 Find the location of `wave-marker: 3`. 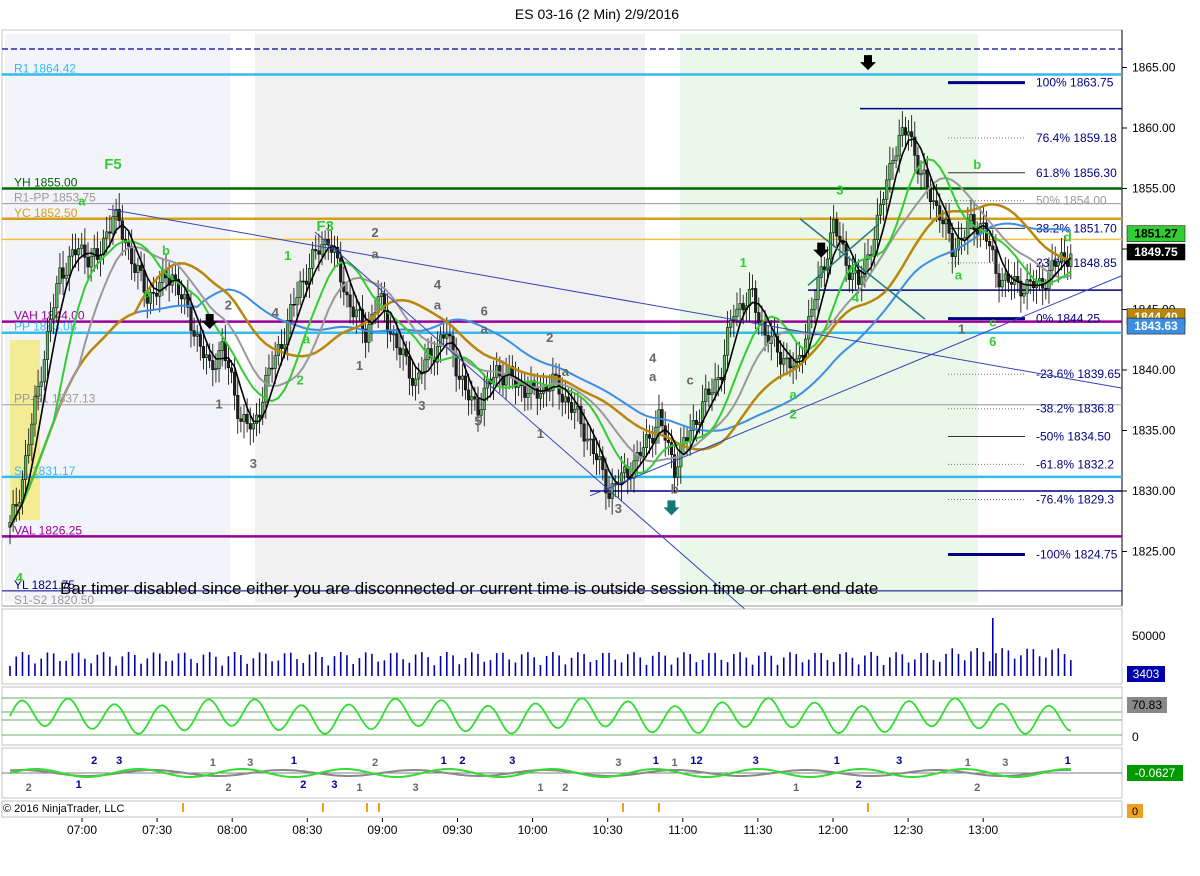

wave-marker: 3 is located at coordinates (618, 508).